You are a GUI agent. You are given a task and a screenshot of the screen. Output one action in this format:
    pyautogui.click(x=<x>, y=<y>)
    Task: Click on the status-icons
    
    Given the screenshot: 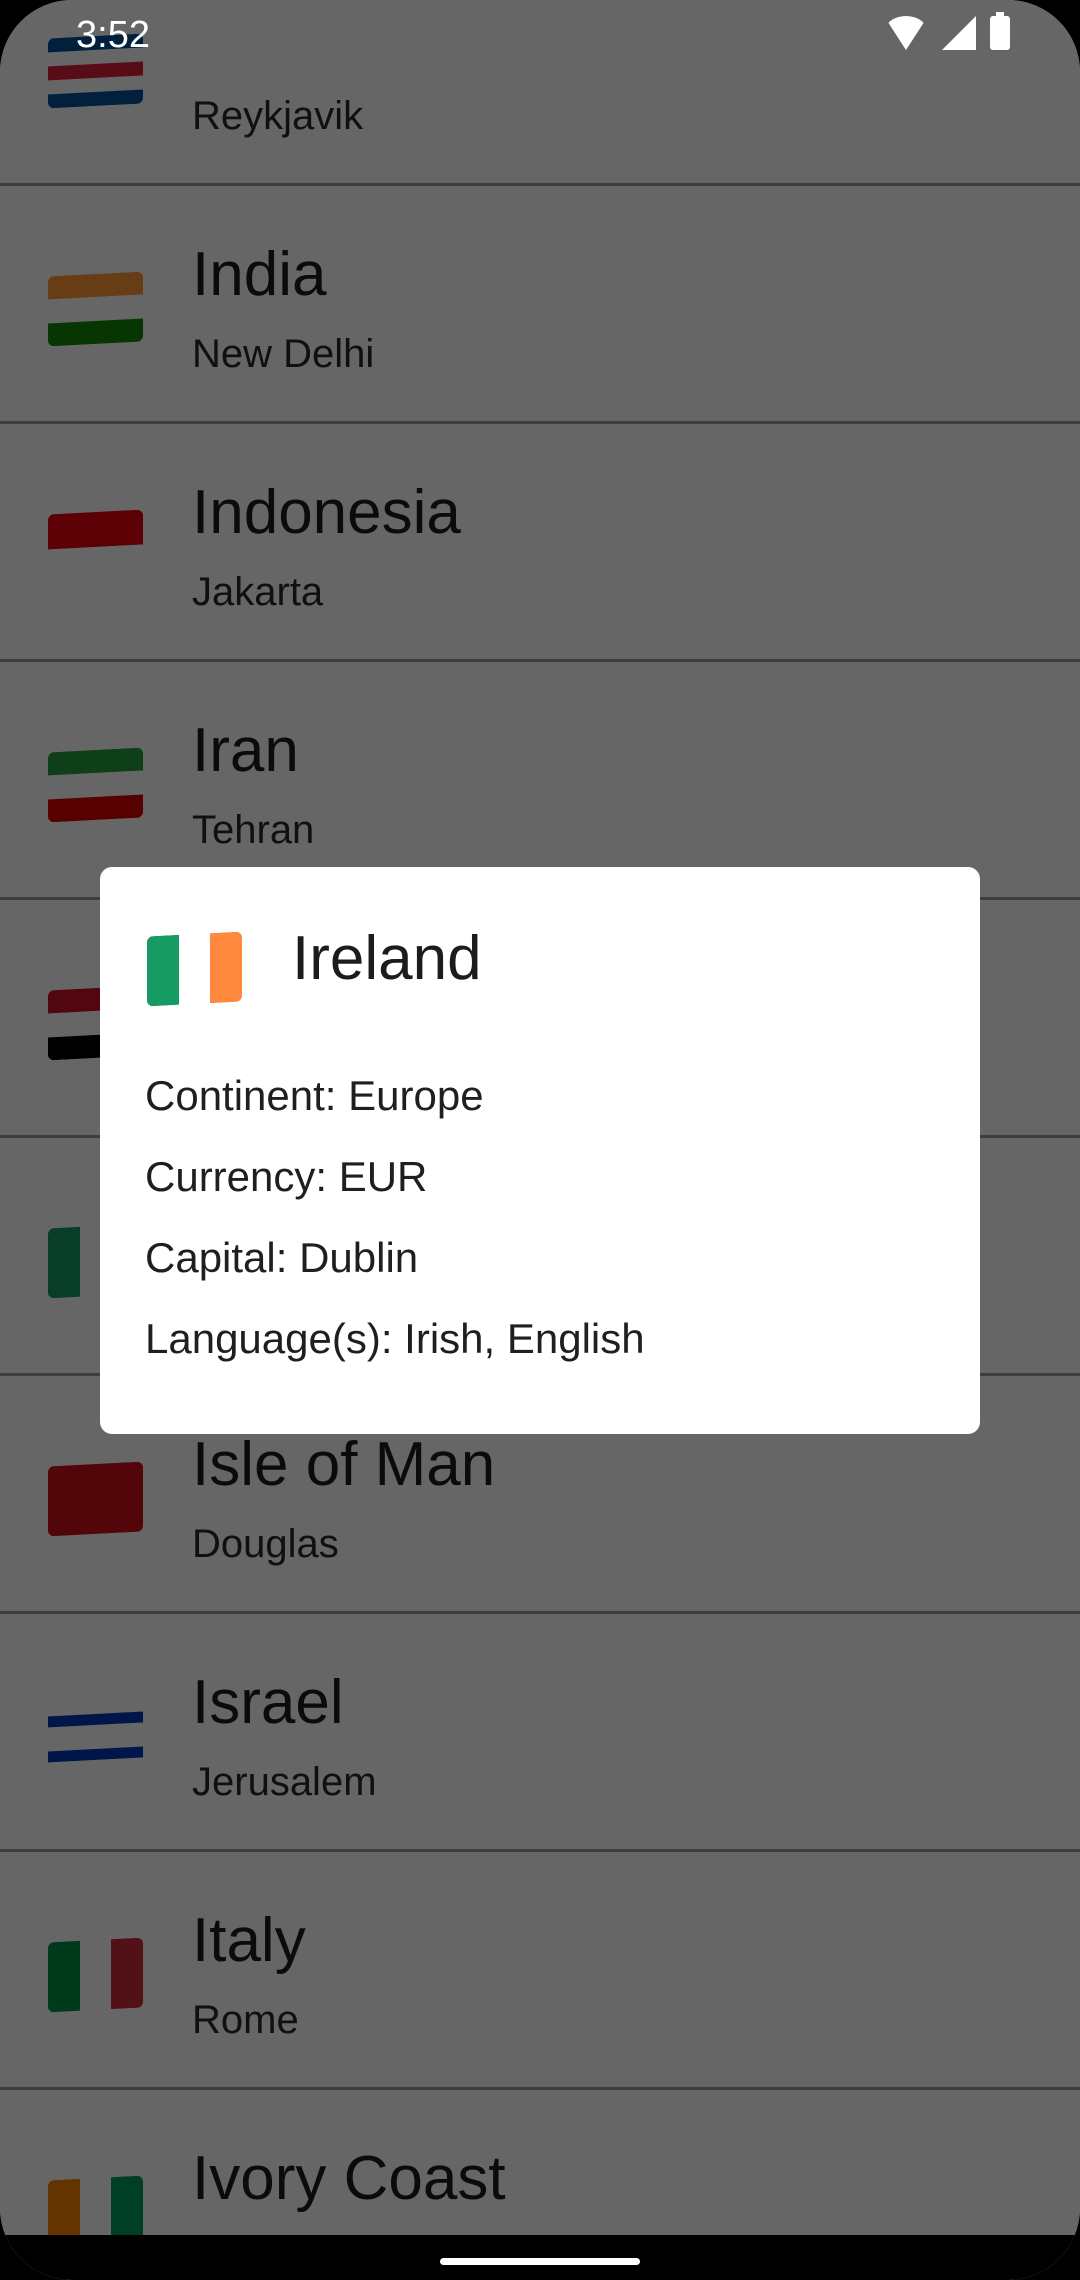 What is the action you would take?
    pyautogui.click(x=947, y=31)
    